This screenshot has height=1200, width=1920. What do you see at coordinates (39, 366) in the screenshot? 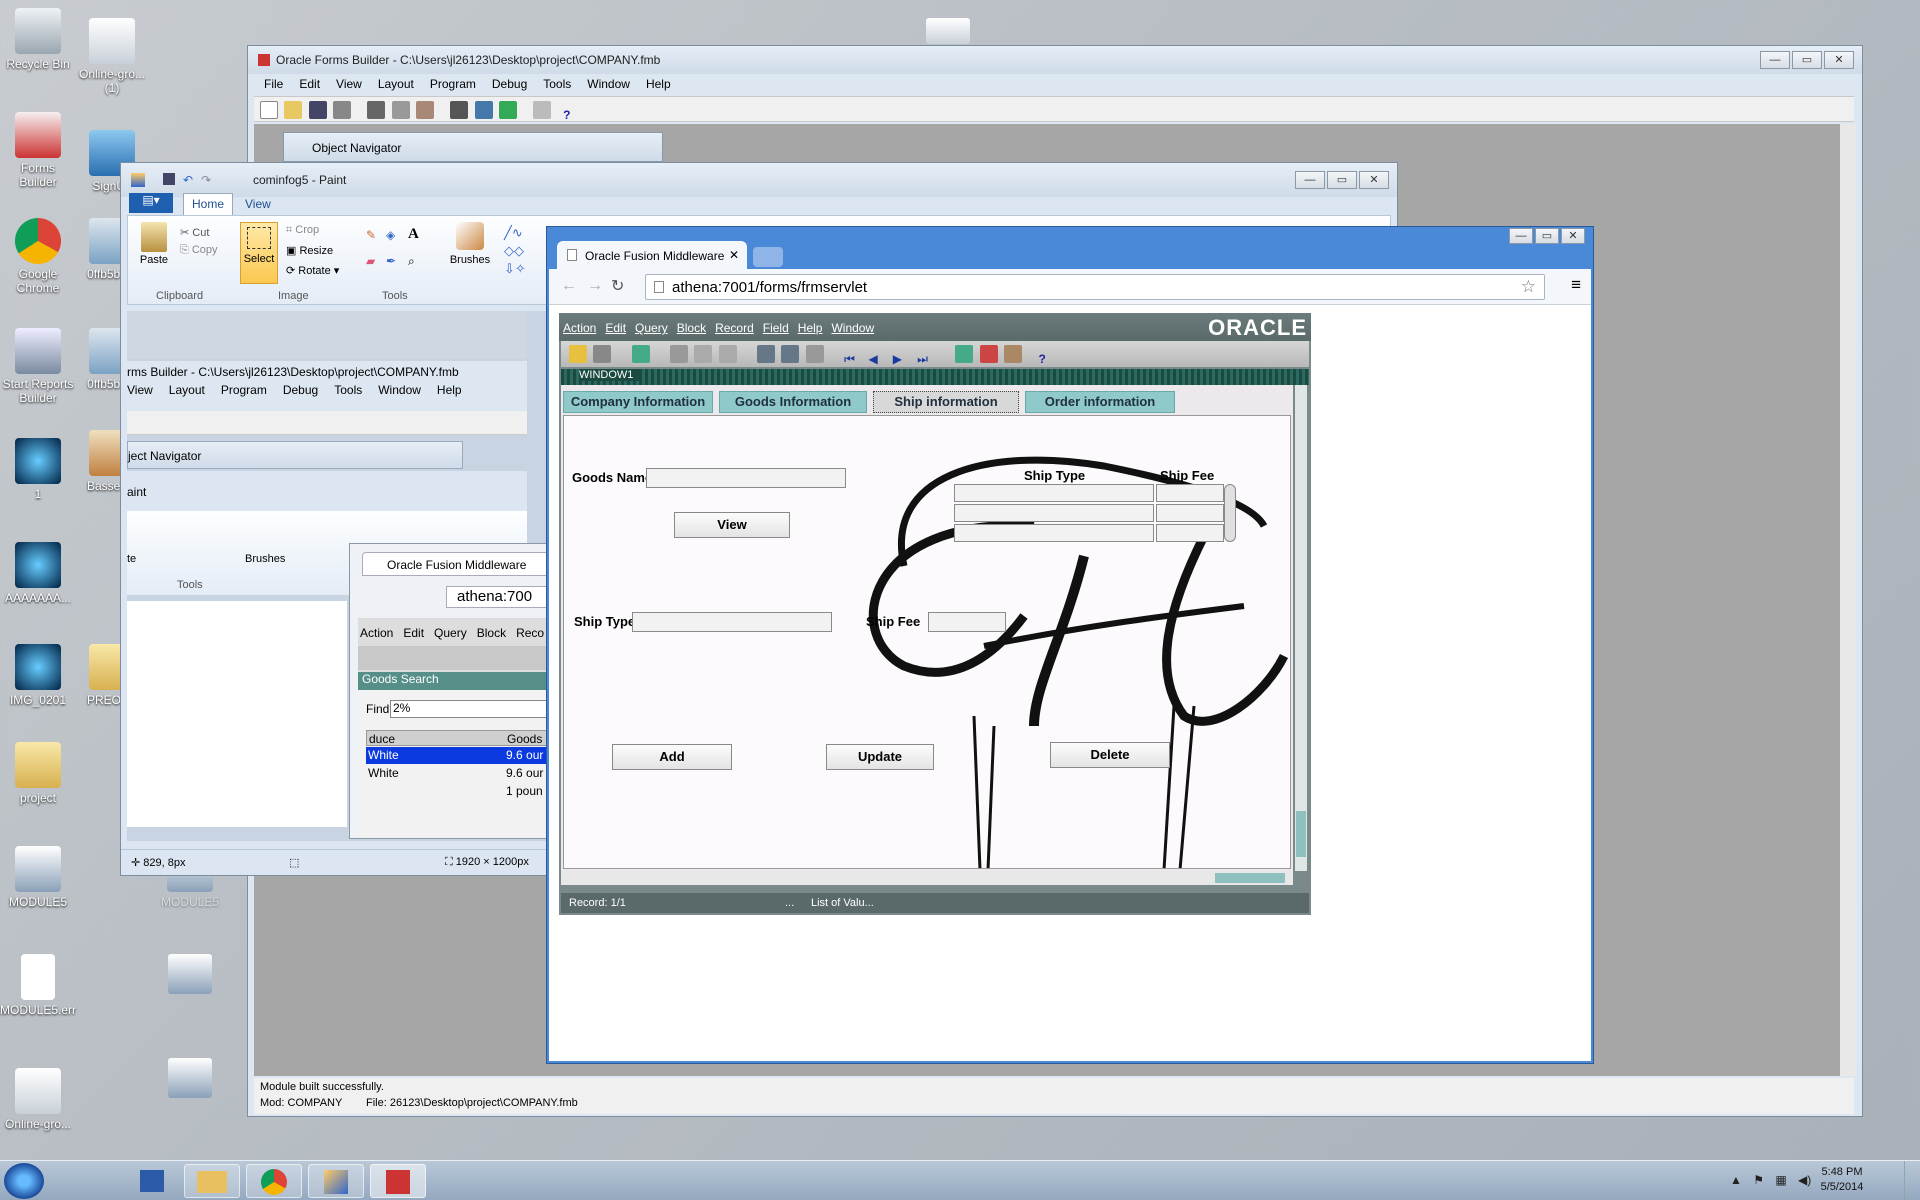
I see `reports-builder-icon: Start Reports Builder` at bounding box center [39, 366].